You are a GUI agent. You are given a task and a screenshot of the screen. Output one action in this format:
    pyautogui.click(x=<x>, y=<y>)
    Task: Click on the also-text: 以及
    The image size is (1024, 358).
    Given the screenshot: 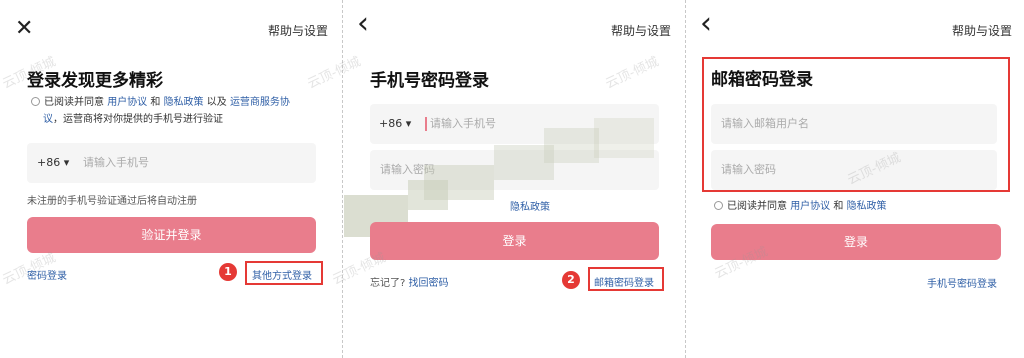 What is the action you would take?
    pyautogui.click(x=216, y=102)
    